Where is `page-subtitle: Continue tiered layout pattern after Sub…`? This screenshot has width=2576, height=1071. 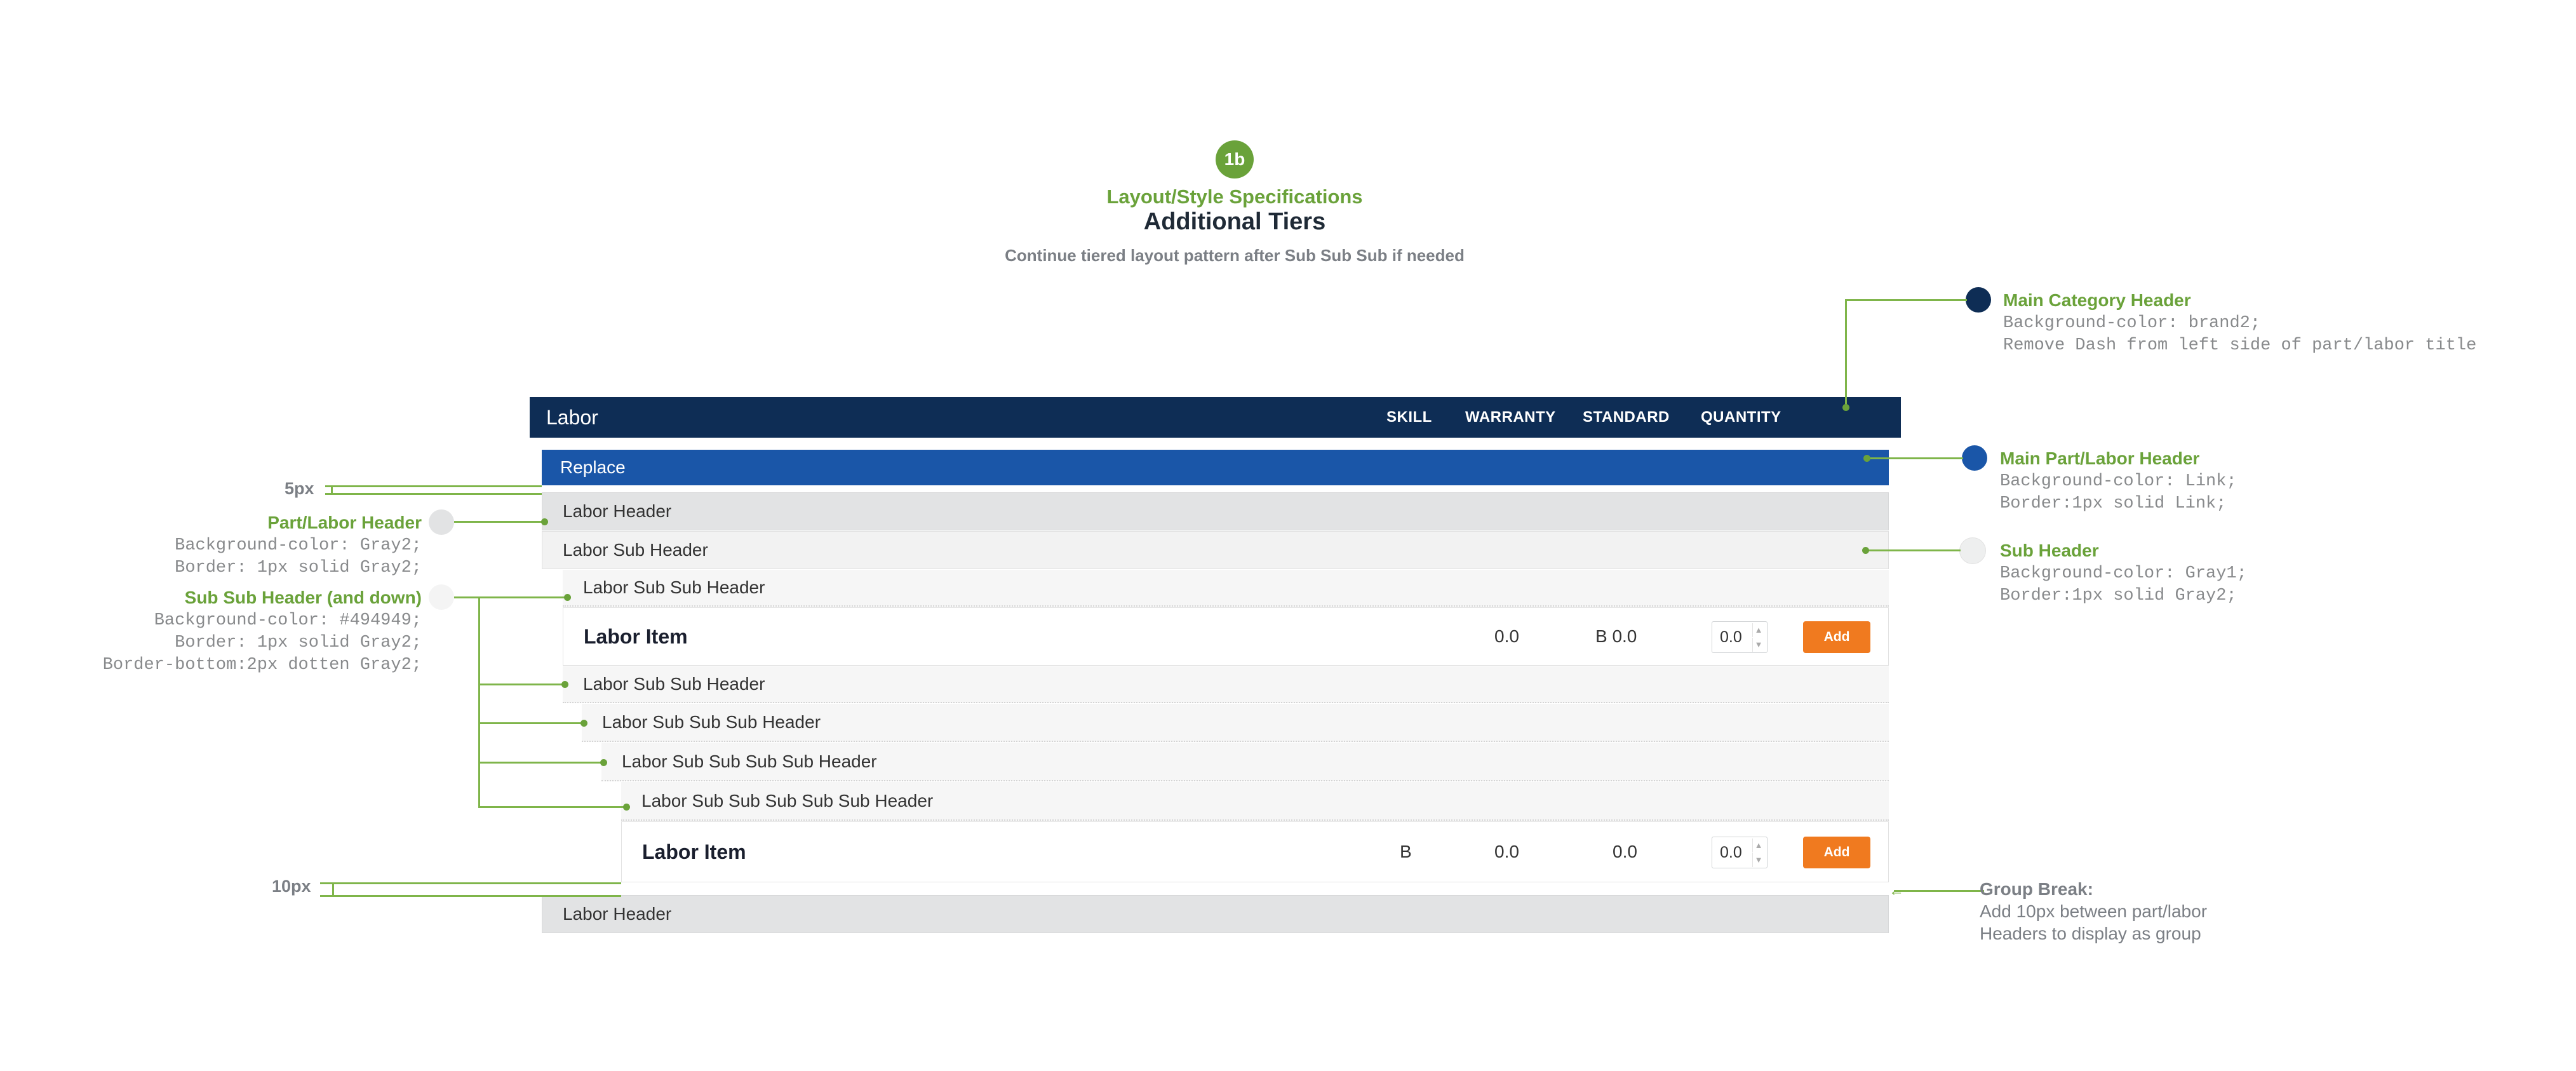 page-subtitle: Continue tiered layout pattern after Sub… is located at coordinates (1235, 255).